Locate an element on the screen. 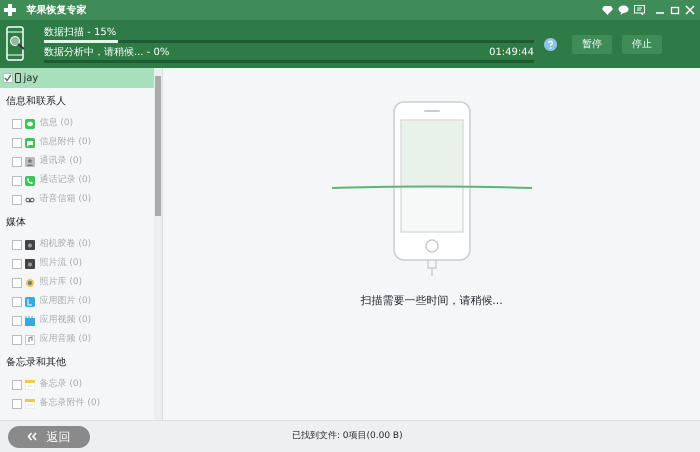 This screenshot has width=700, height=452. category-item: 备忘录附件 (0) is located at coordinates (77, 403).